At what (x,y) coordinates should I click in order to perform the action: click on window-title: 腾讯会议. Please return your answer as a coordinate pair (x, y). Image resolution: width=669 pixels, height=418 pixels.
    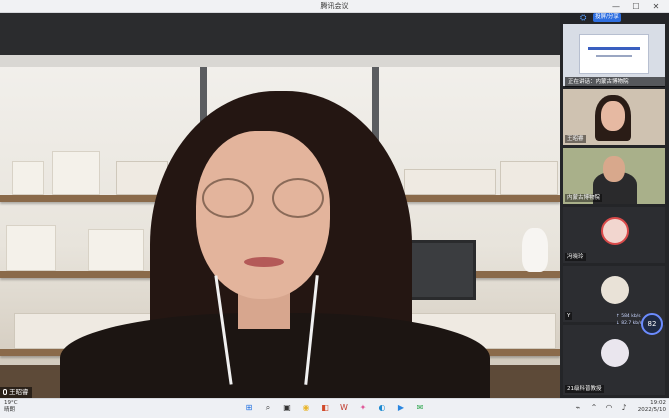
    Looking at the image, I should click on (334, 6).